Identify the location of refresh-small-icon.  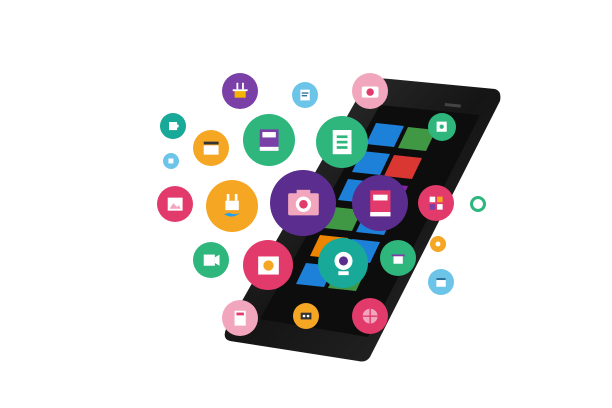
(171, 161).